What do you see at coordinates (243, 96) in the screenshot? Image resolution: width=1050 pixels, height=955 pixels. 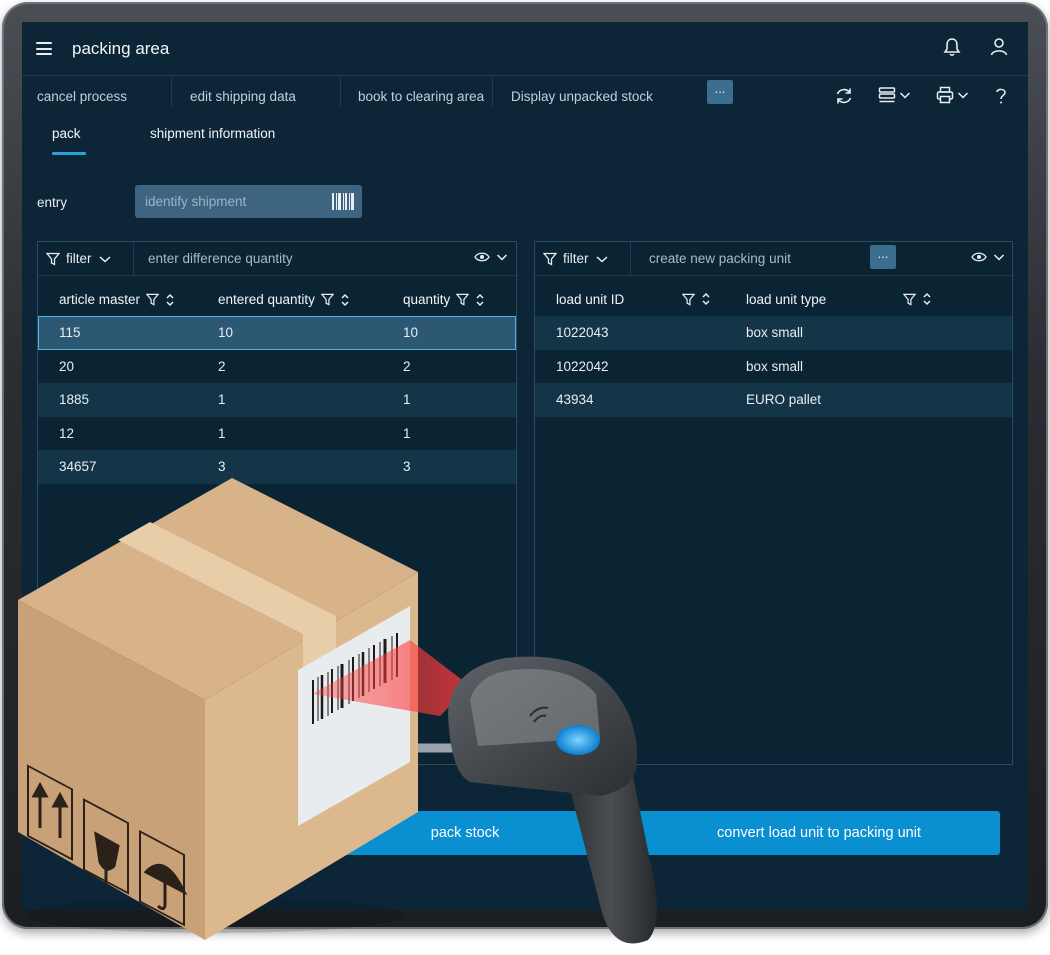 I see `edit-shipping-data-button: edit shipping data` at bounding box center [243, 96].